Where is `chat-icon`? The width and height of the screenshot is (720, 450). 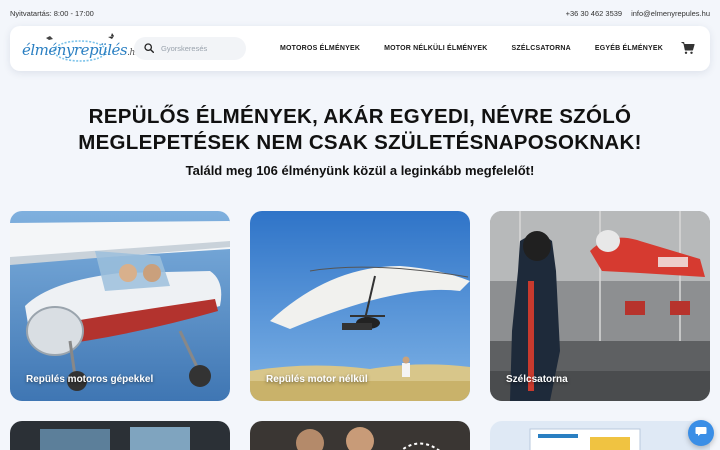 chat-icon is located at coordinates (701, 433).